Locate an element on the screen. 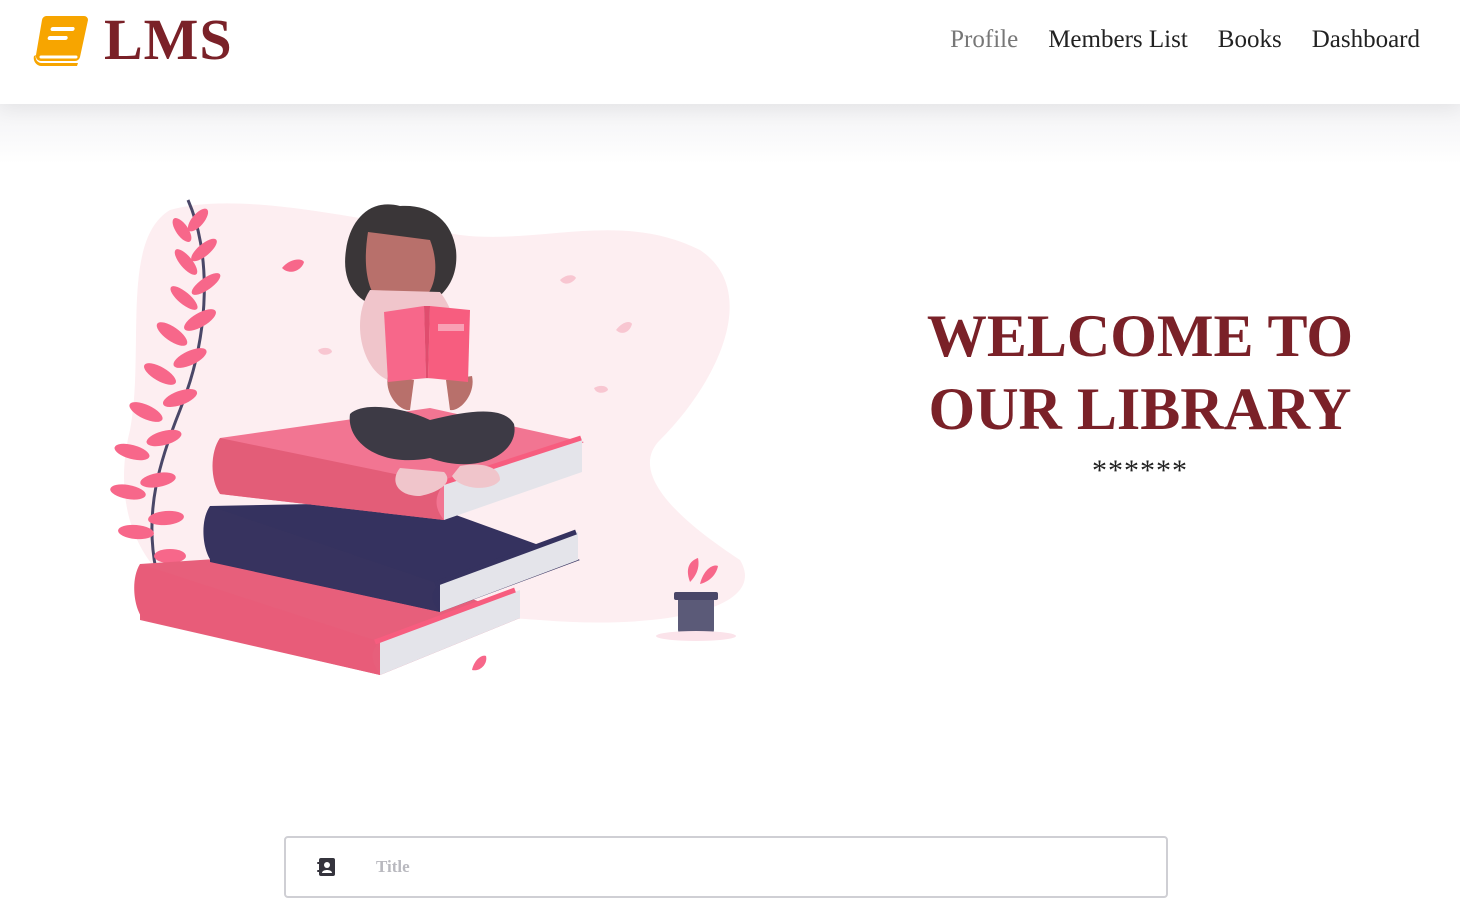  nav-profile: Profile is located at coordinates (984, 40).